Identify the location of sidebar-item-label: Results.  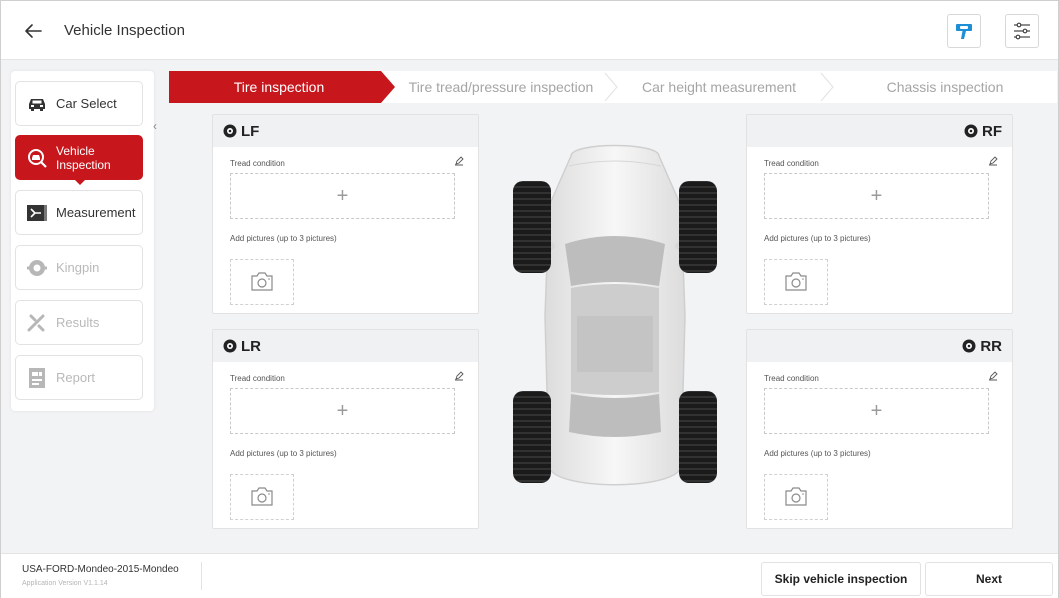
(78, 322).